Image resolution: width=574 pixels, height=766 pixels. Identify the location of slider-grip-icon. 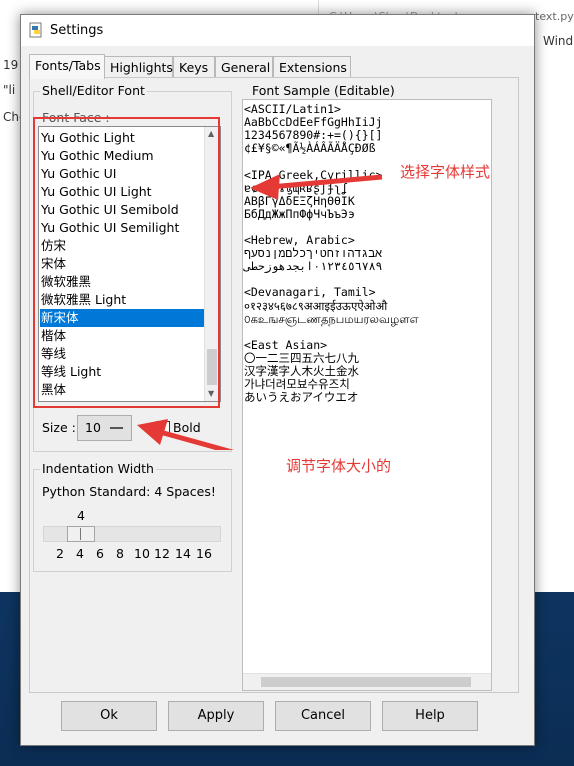
(80, 534).